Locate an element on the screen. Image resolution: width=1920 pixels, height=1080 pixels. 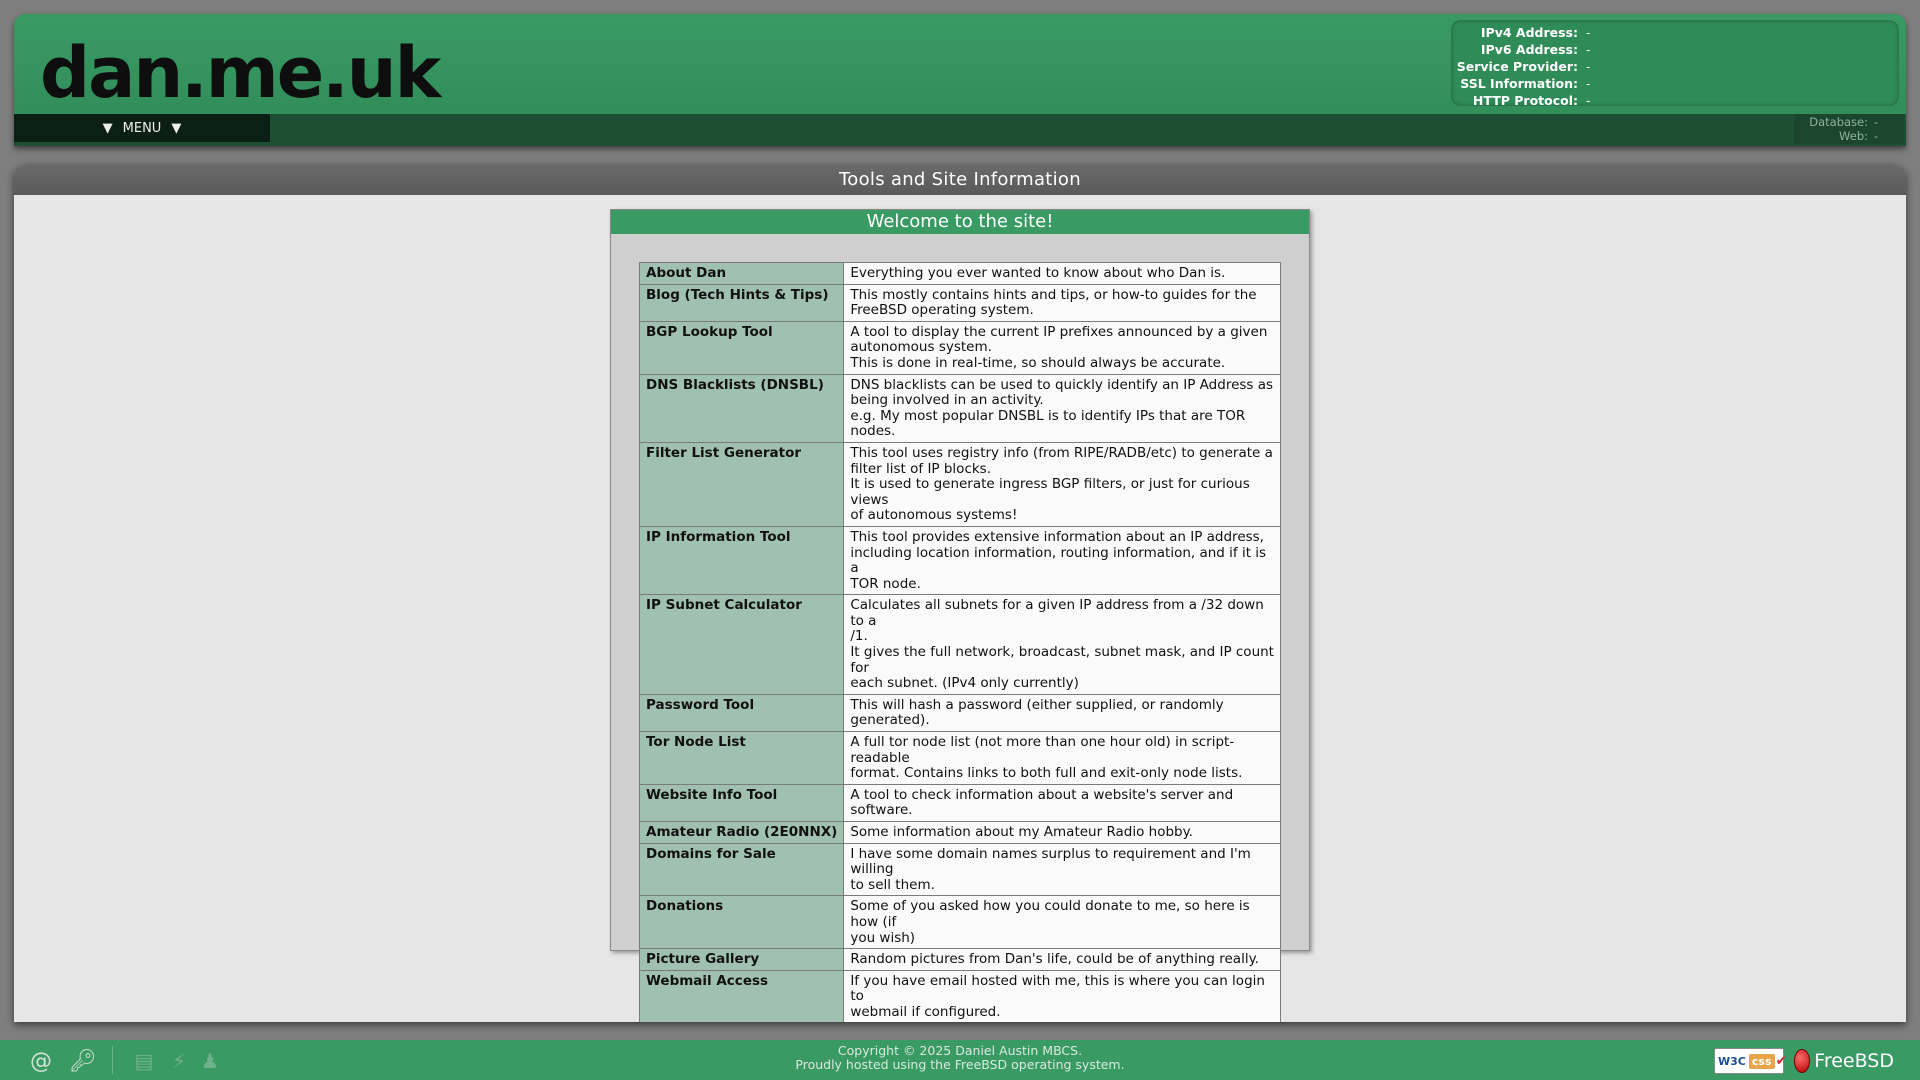
server-info-panel: Database: - Web: - is located at coordinates (1849, 129).